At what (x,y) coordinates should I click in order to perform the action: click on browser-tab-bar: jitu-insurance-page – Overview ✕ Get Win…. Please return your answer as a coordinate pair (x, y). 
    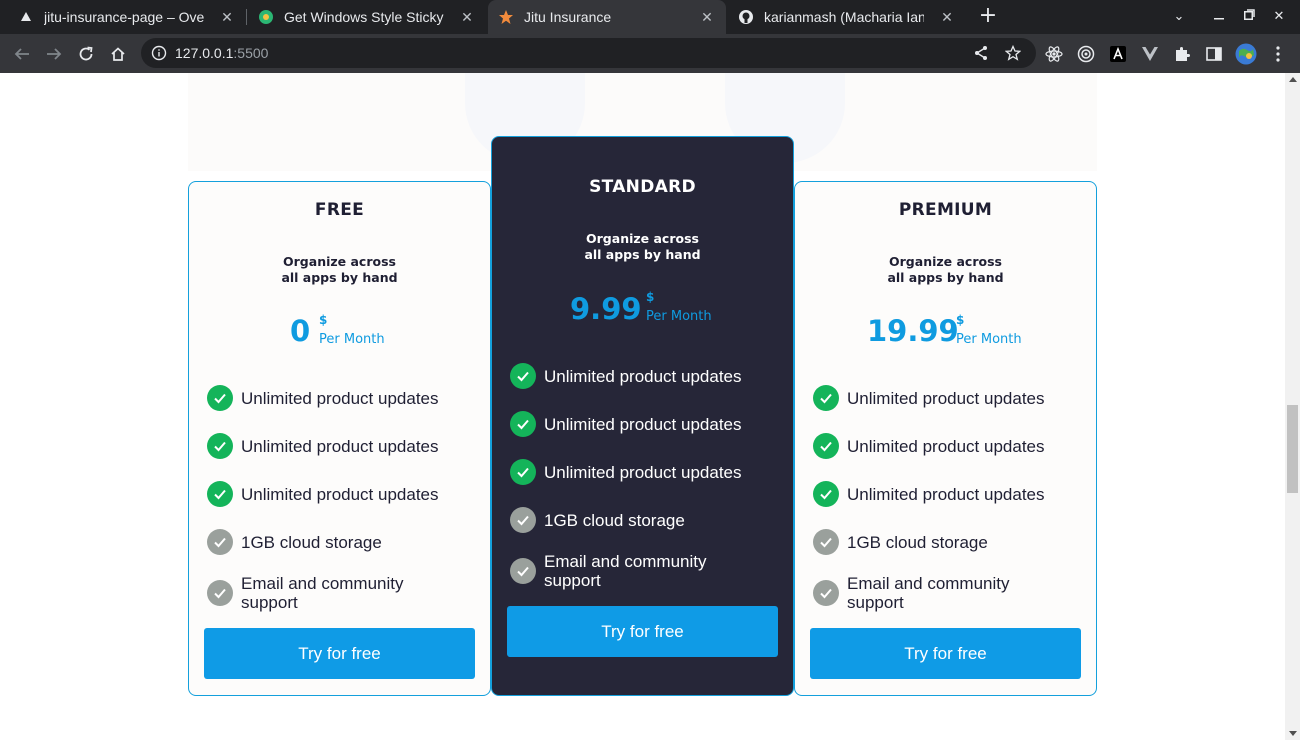
    Looking at the image, I should click on (650, 17).